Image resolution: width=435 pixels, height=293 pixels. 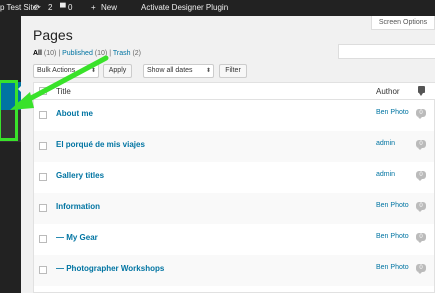 I want to click on dates-select: Show all dates ⬍, so click(x=178, y=71).